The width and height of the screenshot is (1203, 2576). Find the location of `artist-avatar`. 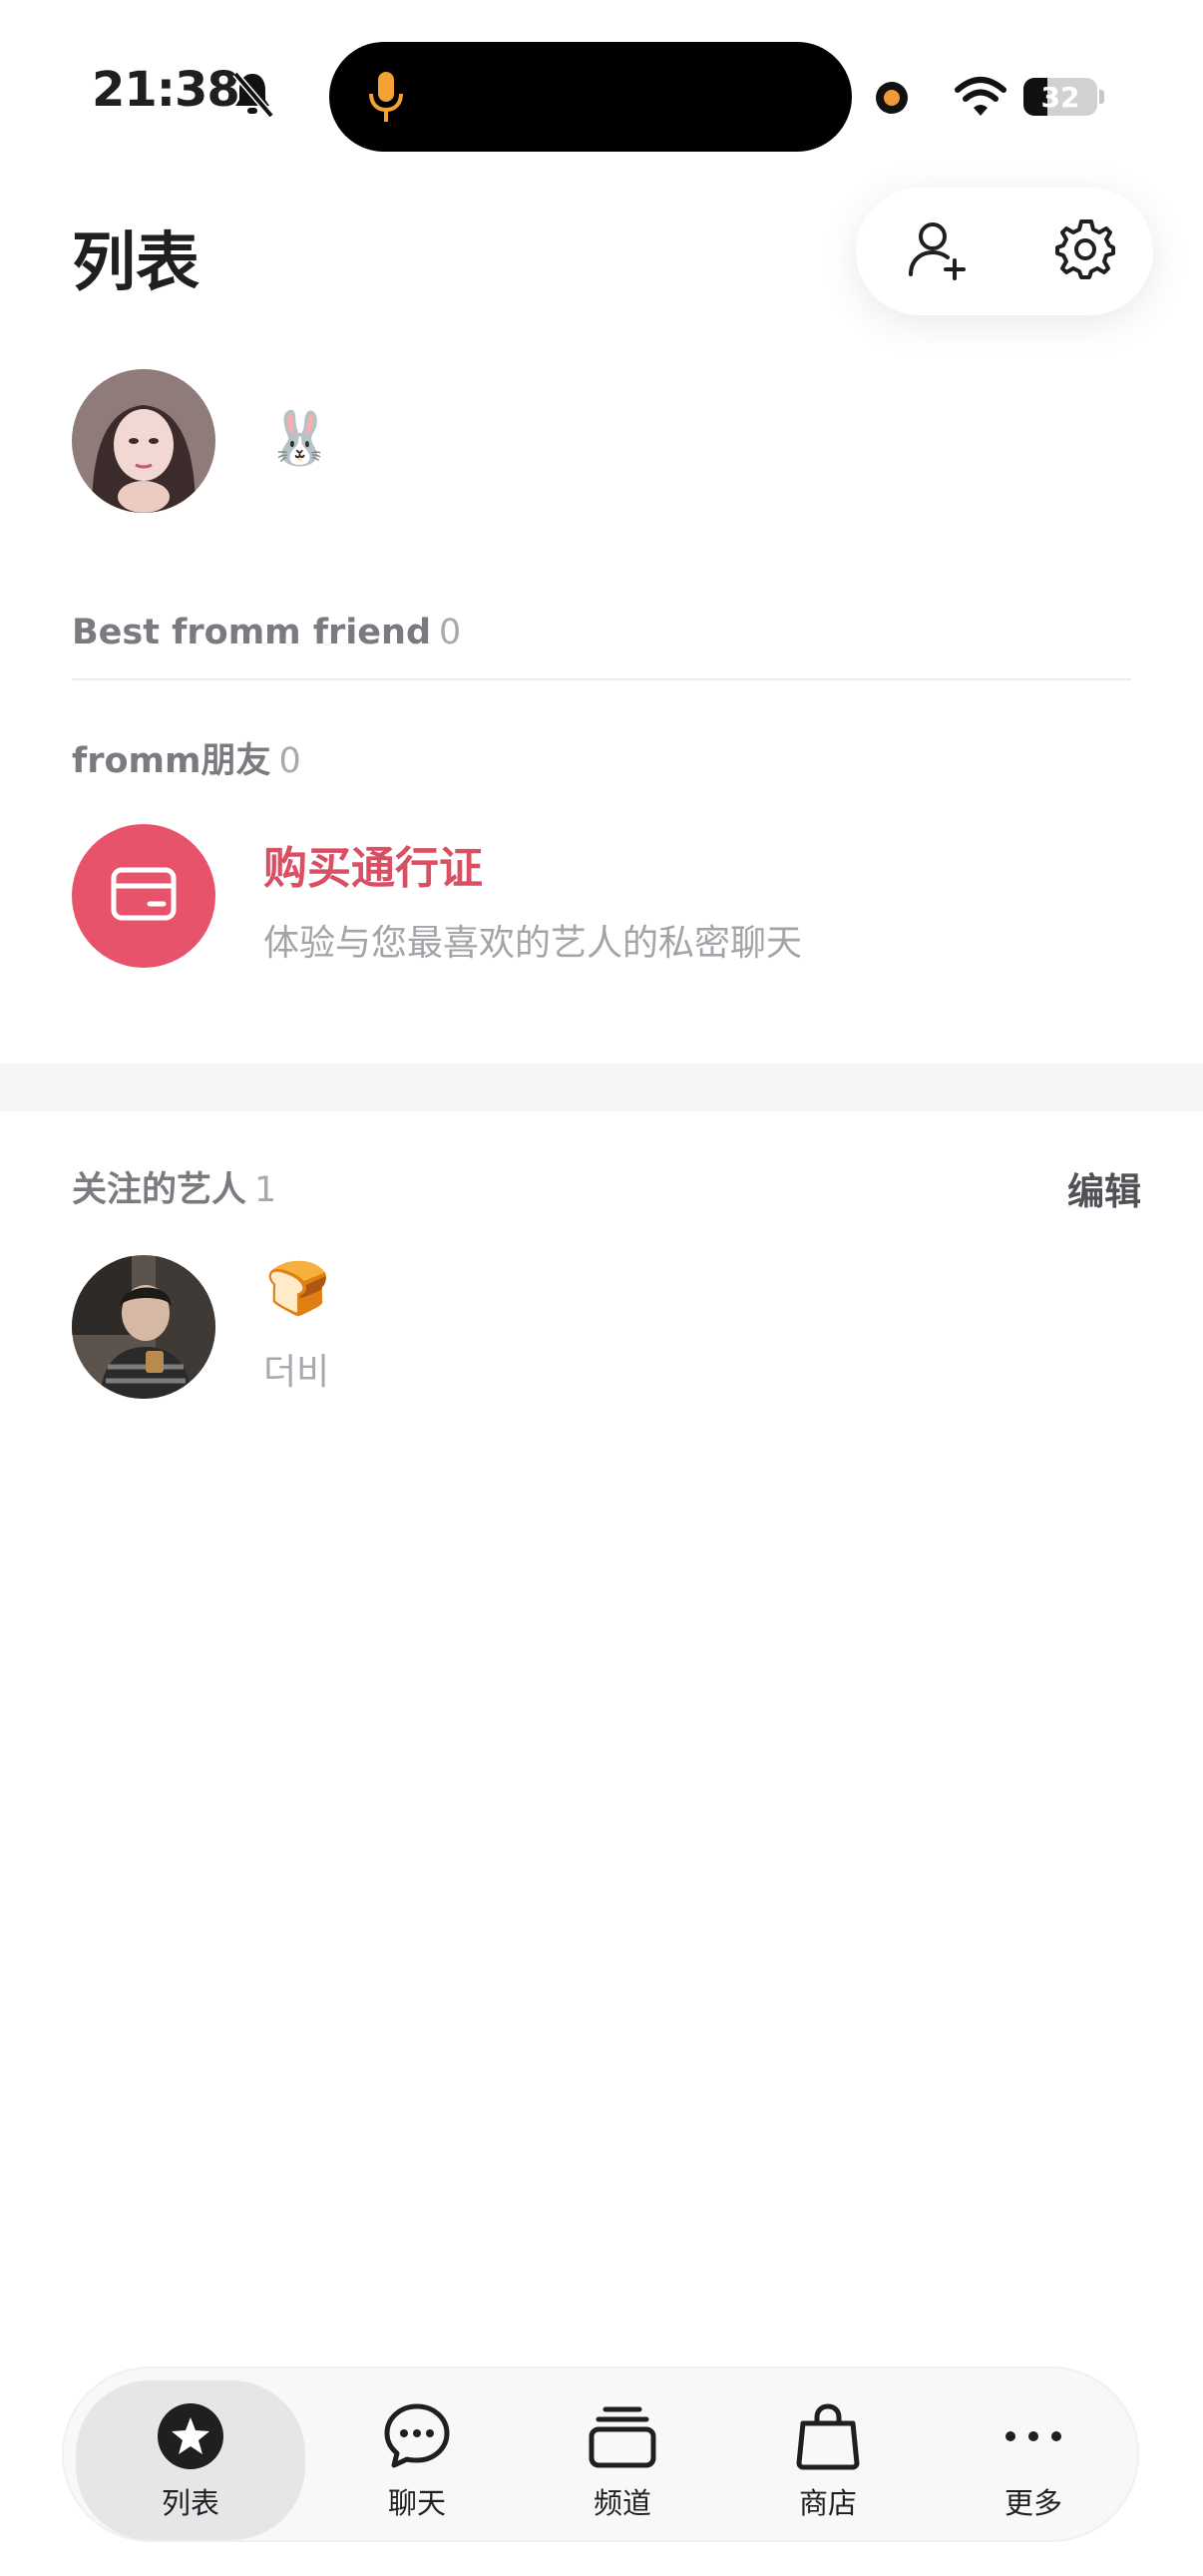

artist-avatar is located at coordinates (143, 1327).